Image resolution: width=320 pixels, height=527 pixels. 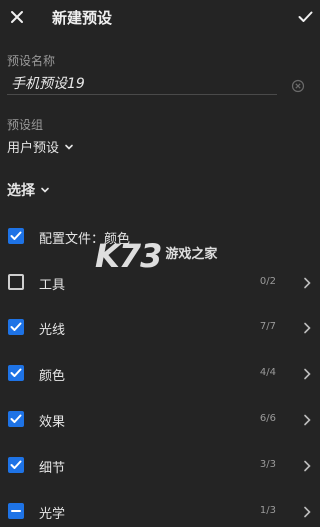 I want to click on list-item-label: 颜色, so click(x=52, y=376).